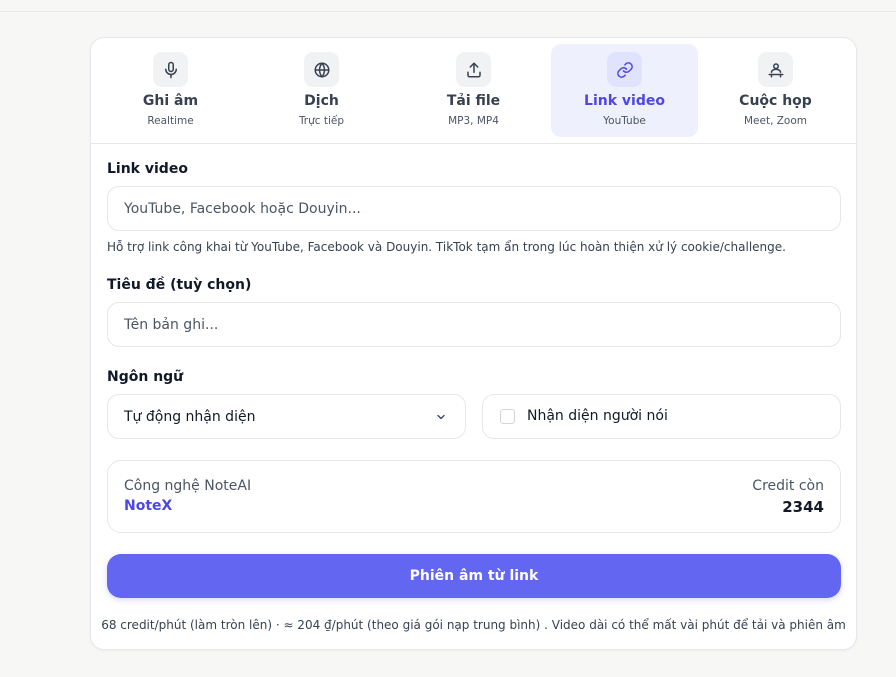 This screenshot has height=677, width=896. What do you see at coordinates (321, 121) in the screenshot?
I see `tab-sublabel: Trực tiếp` at bounding box center [321, 121].